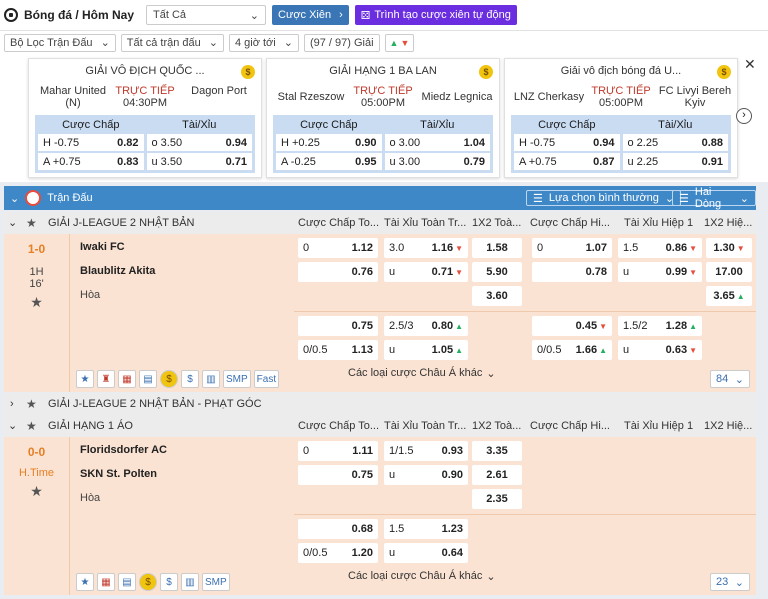  I want to click on odds-cell: H -0.75 0.94, so click(567, 142).